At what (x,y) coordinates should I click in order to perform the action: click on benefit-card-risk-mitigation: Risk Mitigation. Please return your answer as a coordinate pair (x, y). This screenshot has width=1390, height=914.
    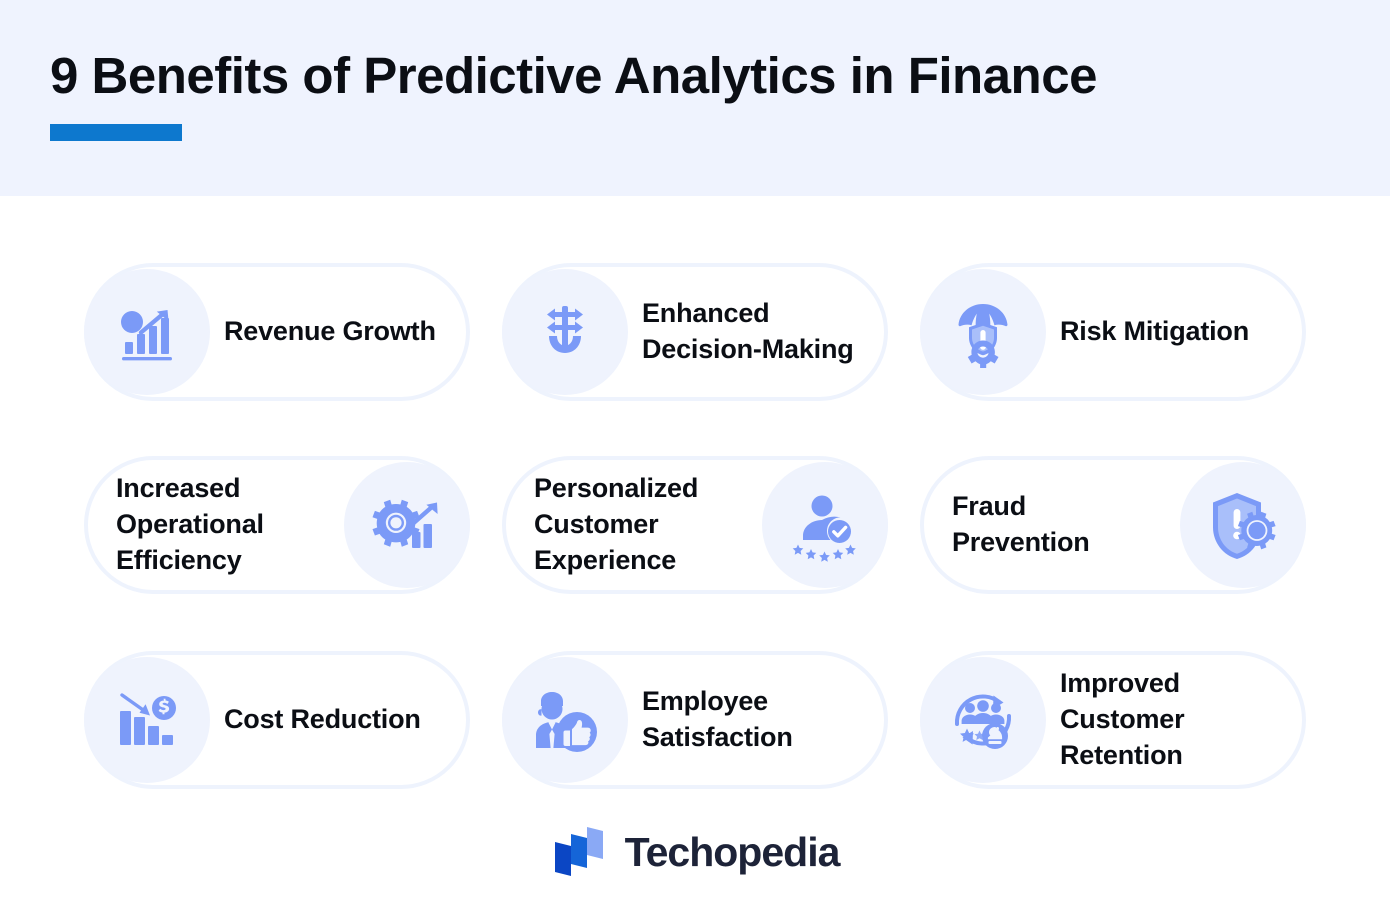
    Looking at the image, I should click on (1113, 332).